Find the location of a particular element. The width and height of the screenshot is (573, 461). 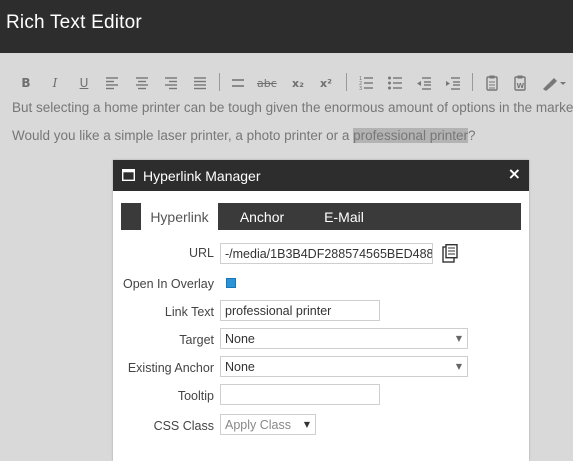

numbered-list-icon: 123 is located at coordinates (366, 83).